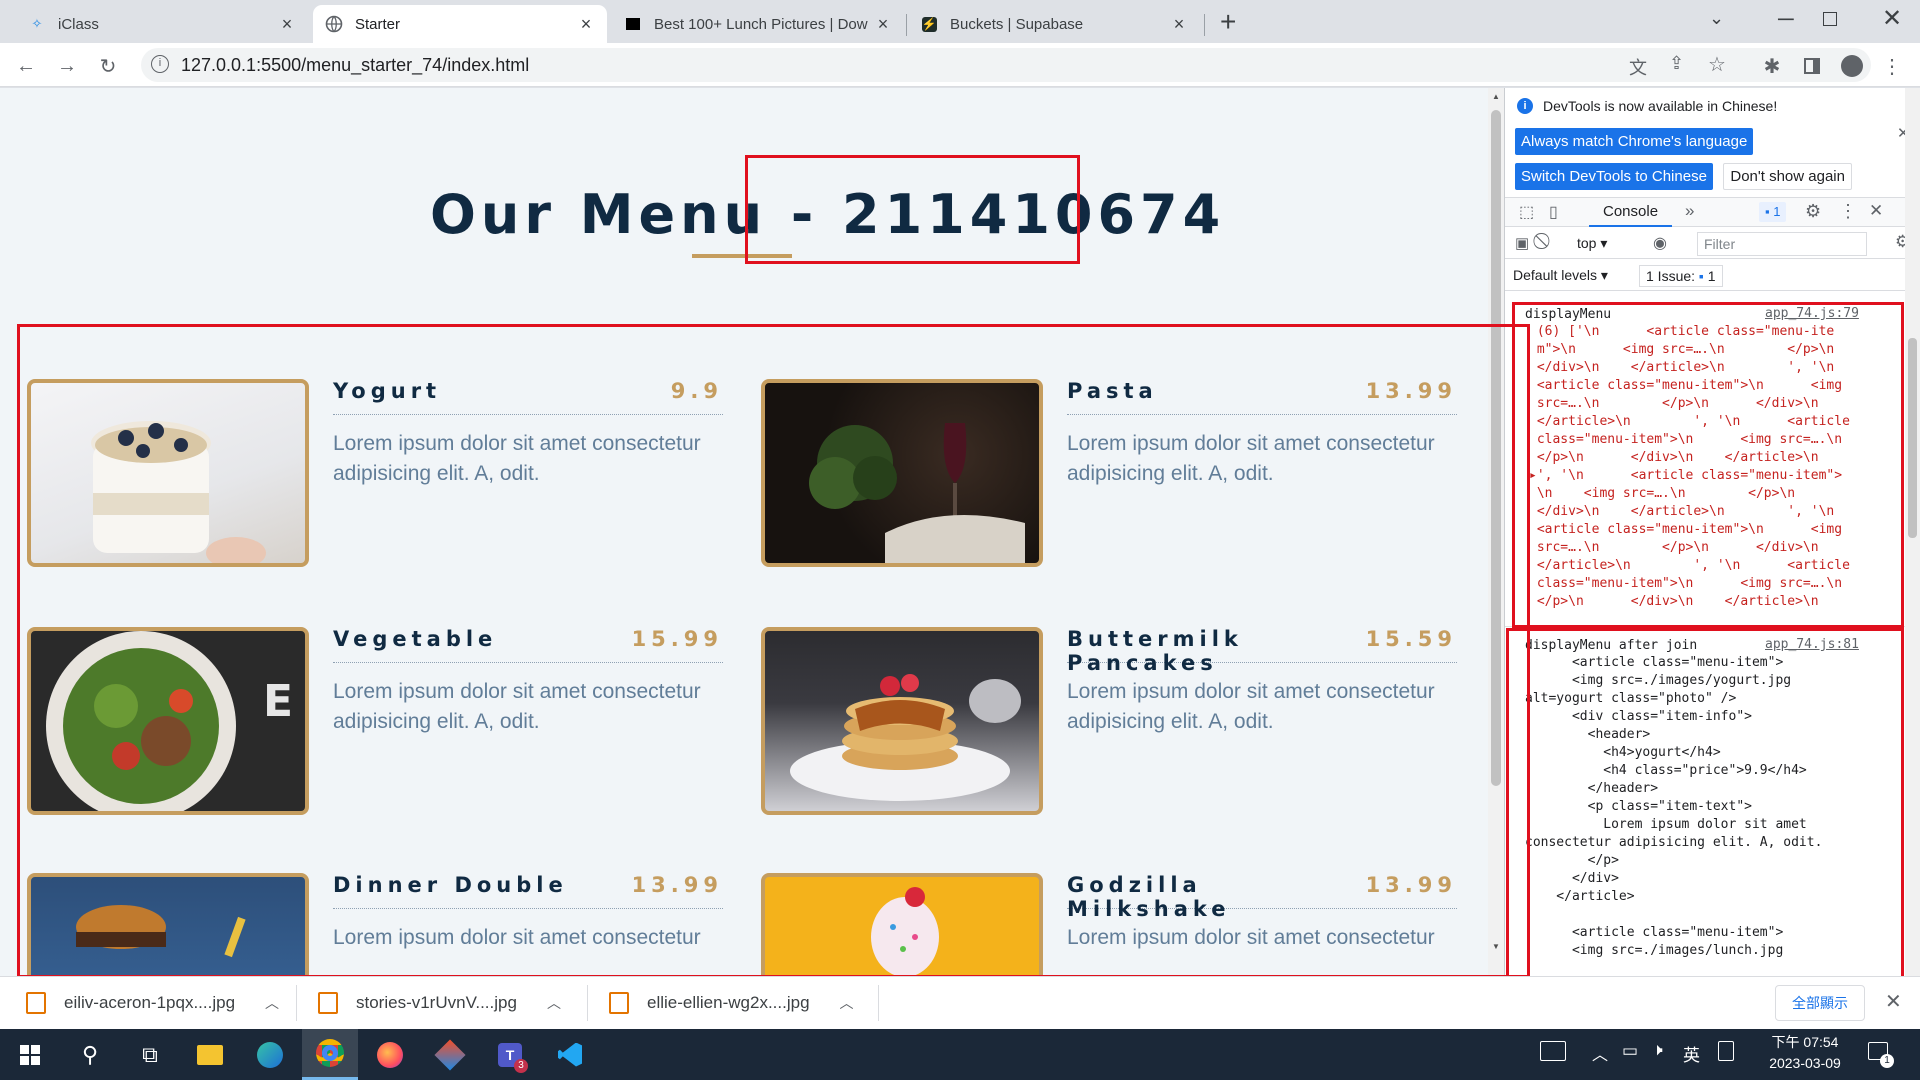  What do you see at coordinates (1777, 211) in the screenshot?
I see `issues-count: 1` at bounding box center [1777, 211].